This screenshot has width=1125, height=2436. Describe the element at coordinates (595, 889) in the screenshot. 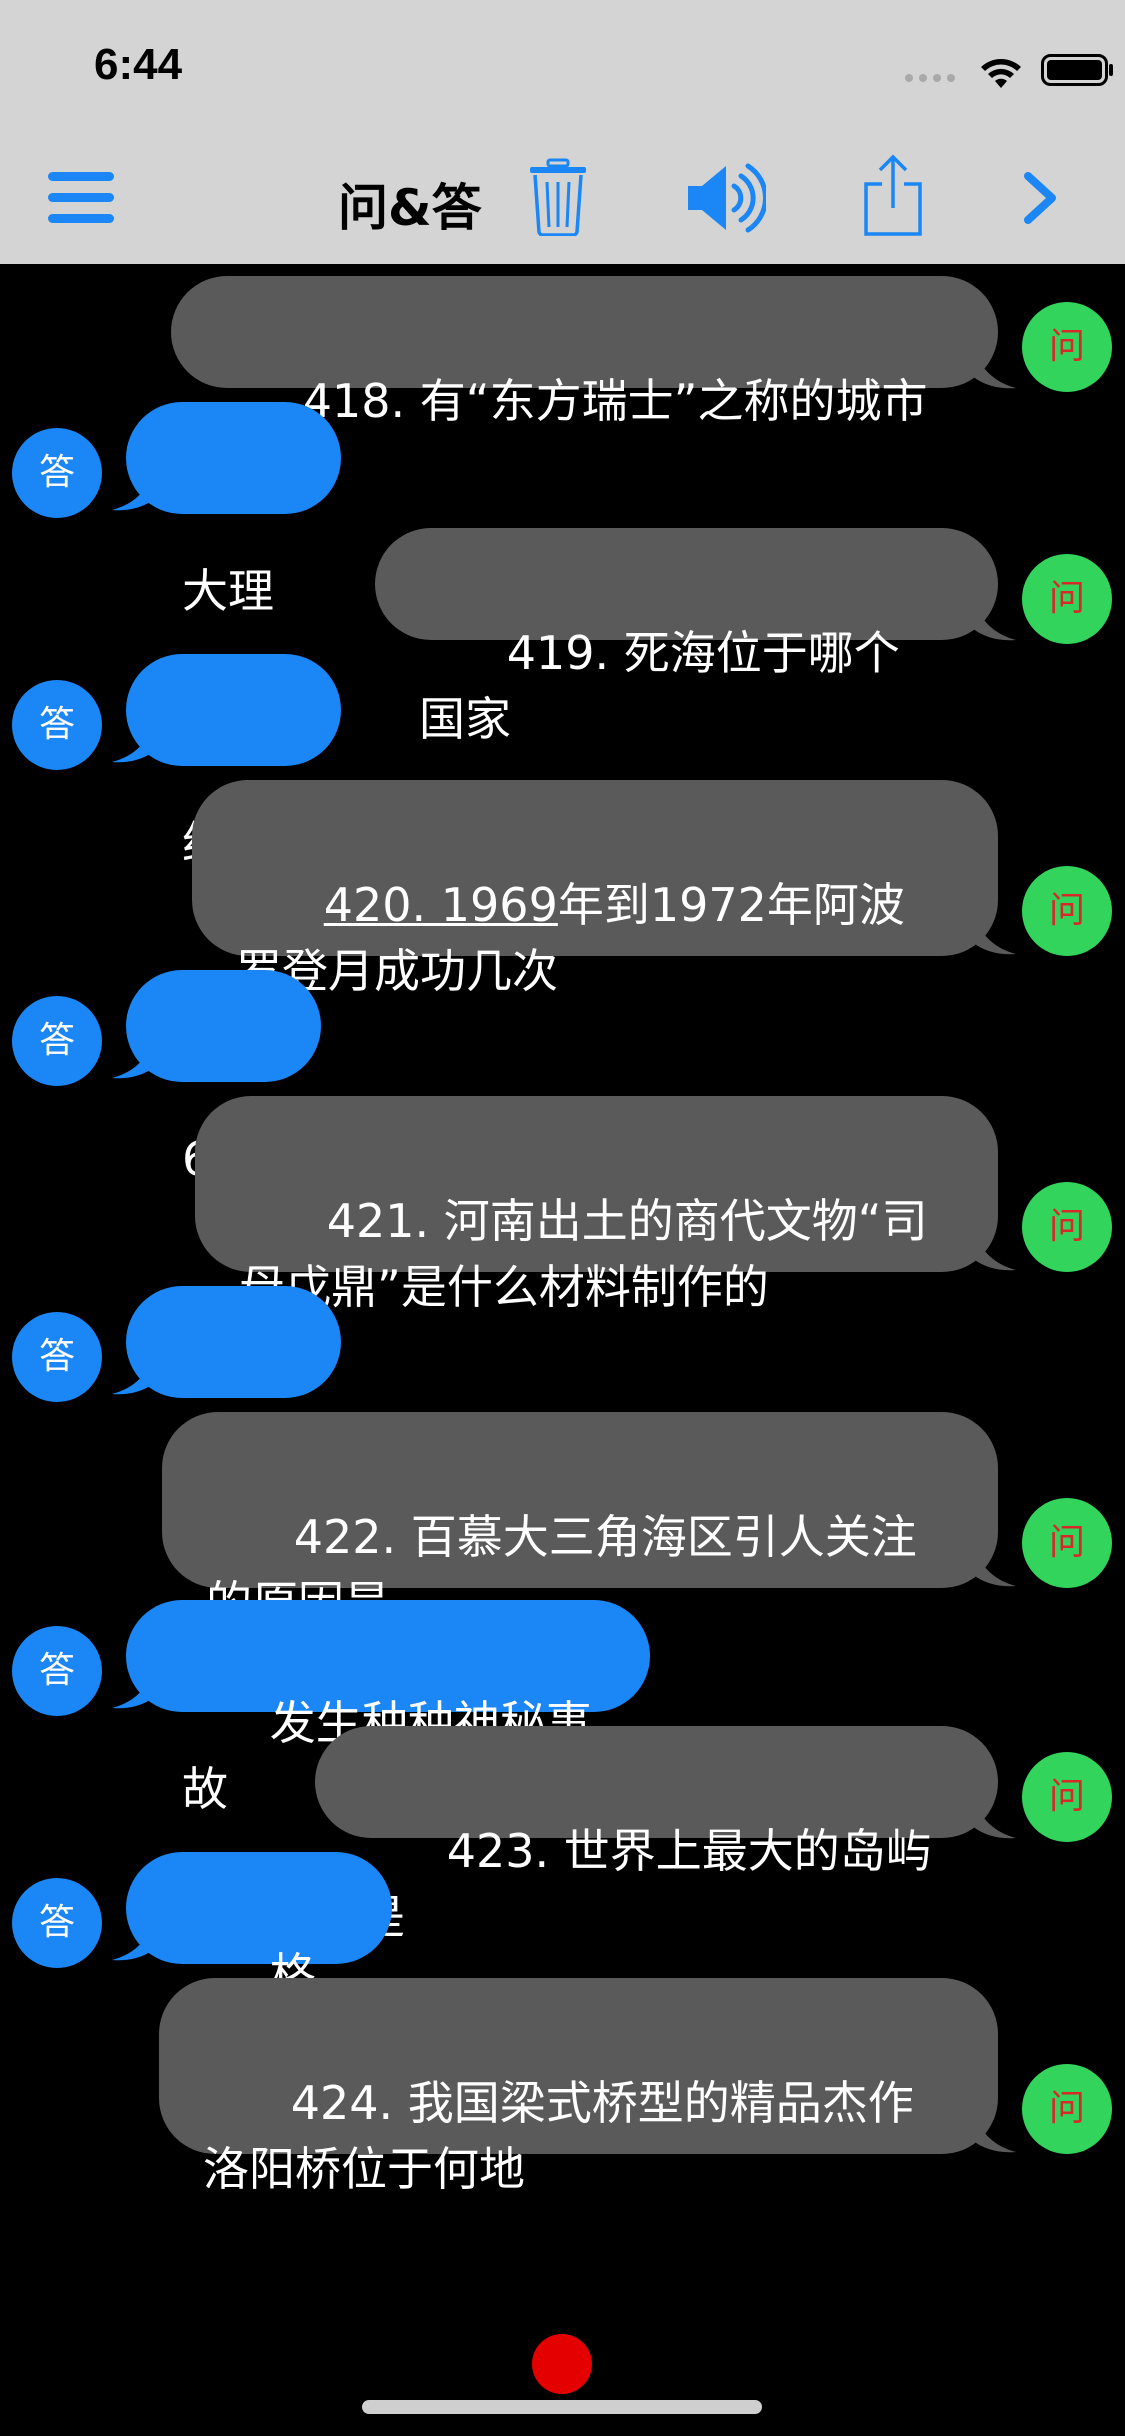

I see `question-bubble: 420. 1969年到1972年阿波罗登月成功几次` at that location.